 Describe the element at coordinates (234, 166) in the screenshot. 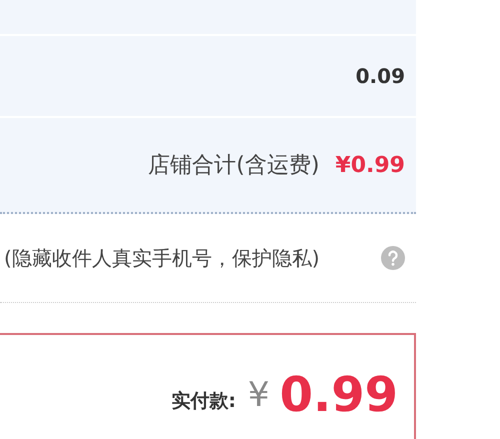

I see `shop-total-label: 店铺合计(含运费)` at that location.